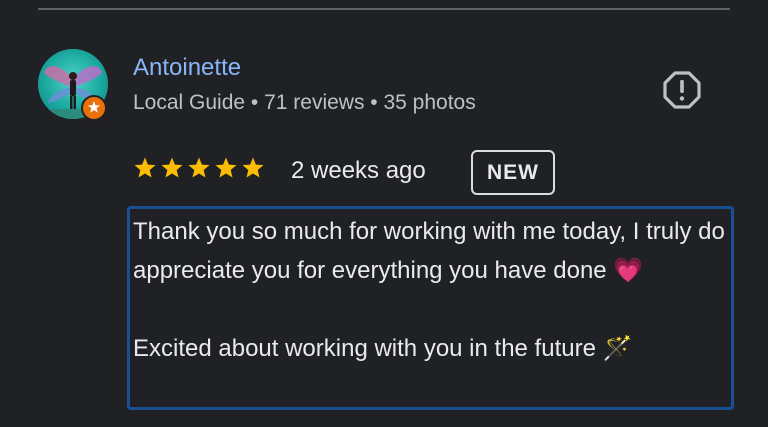  I want to click on reviewer-meta: Local Guide • 71 reviews • 35 photos, so click(304, 102).